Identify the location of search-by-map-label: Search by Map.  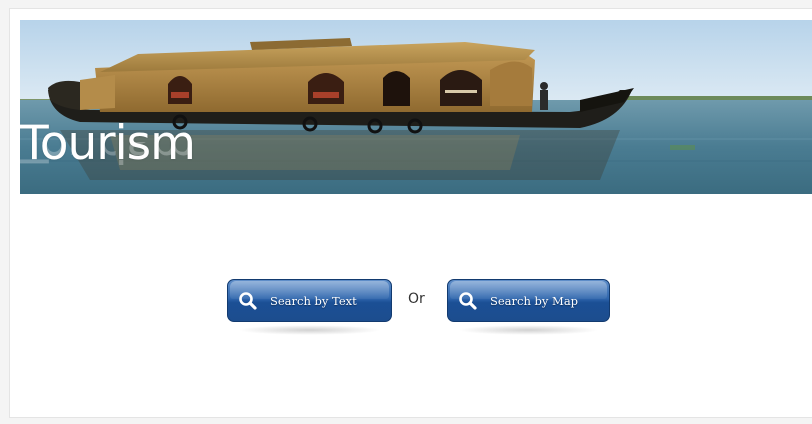
(534, 300).